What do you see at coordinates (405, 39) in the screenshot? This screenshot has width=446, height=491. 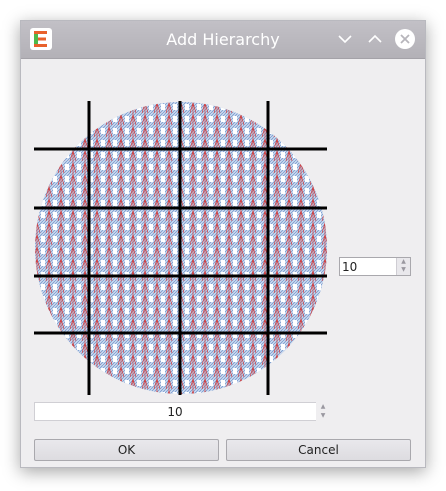 I see `close-icon` at bounding box center [405, 39].